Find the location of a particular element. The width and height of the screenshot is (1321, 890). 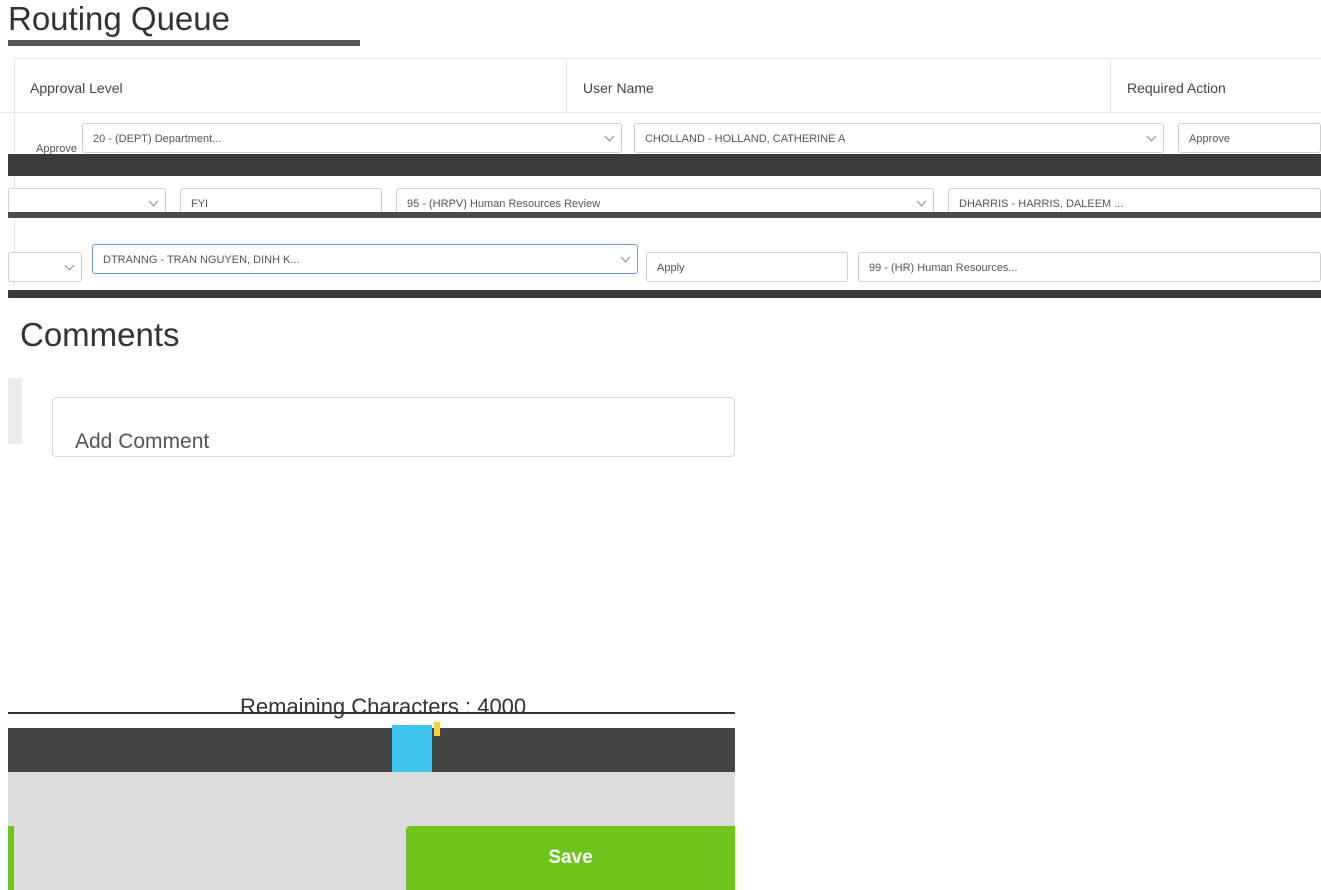

approval-level-value: 95 - (HRPV) Human Resources Review is located at coordinates (504, 204).